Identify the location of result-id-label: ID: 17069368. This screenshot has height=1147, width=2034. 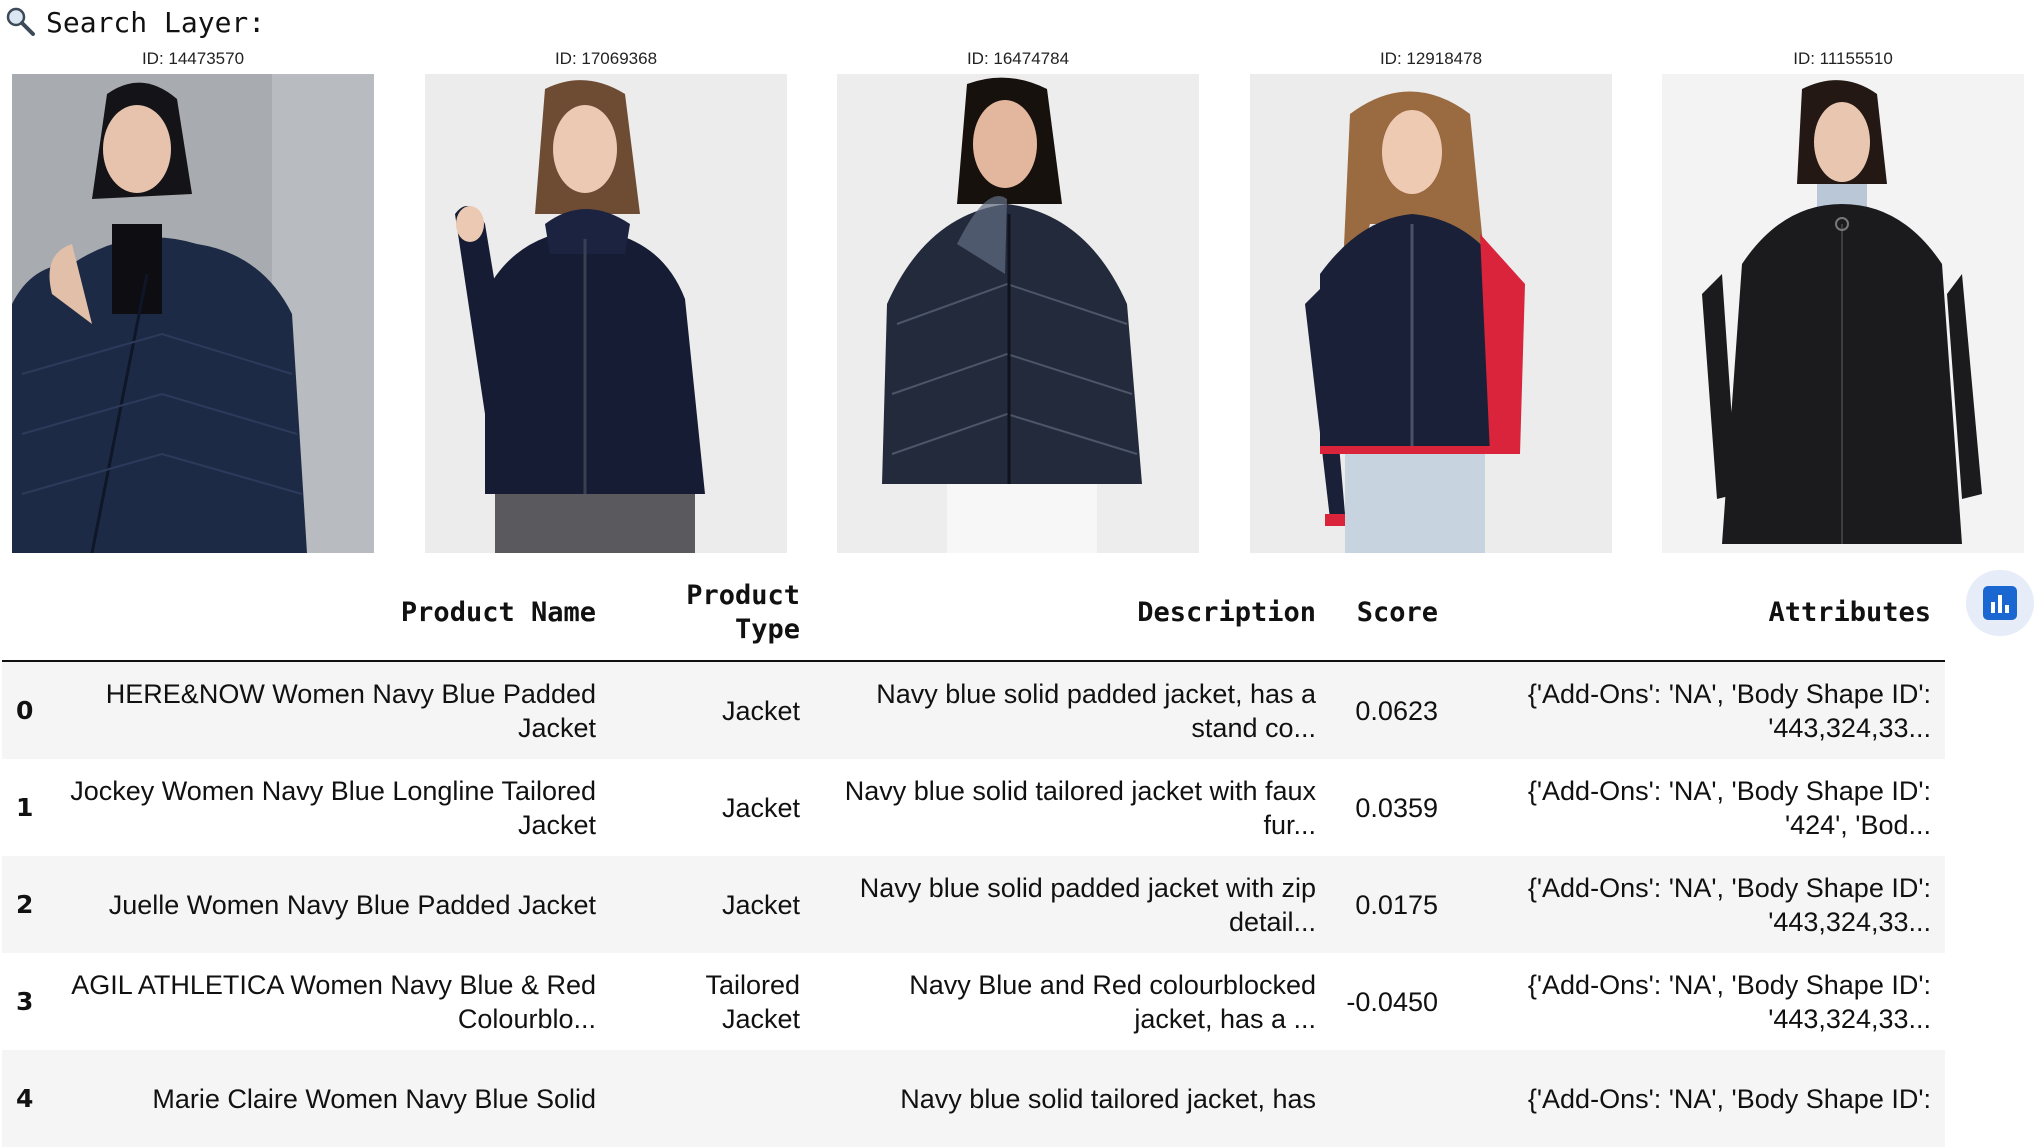
(606, 58).